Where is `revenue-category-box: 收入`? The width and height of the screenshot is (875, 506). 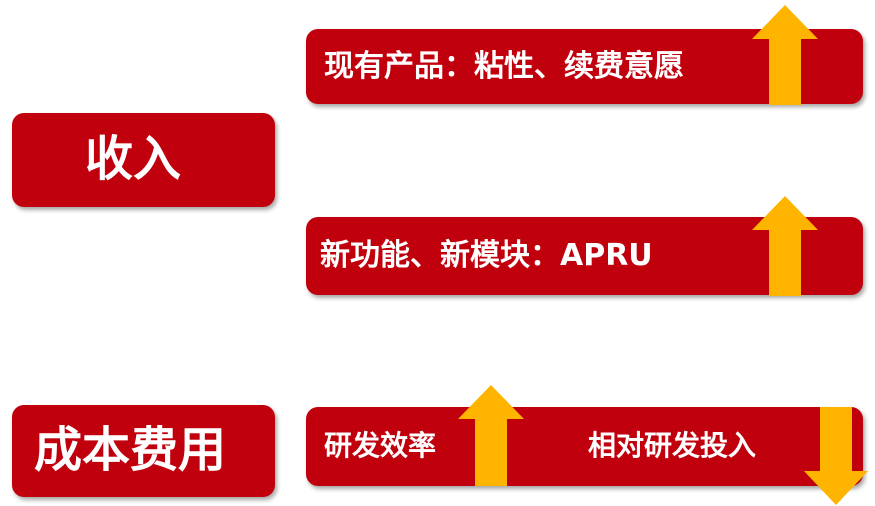
revenue-category-box: 收入 is located at coordinates (143, 160).